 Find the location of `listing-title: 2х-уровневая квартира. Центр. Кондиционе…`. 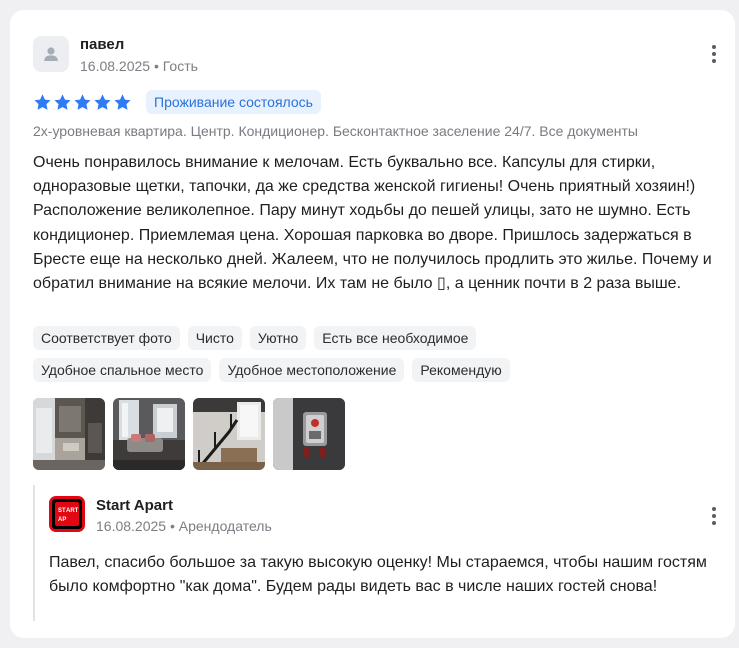

listing-title: 2х-уровневая квартира. Центр. Кондиционе… is located at coordinates (335, 131).